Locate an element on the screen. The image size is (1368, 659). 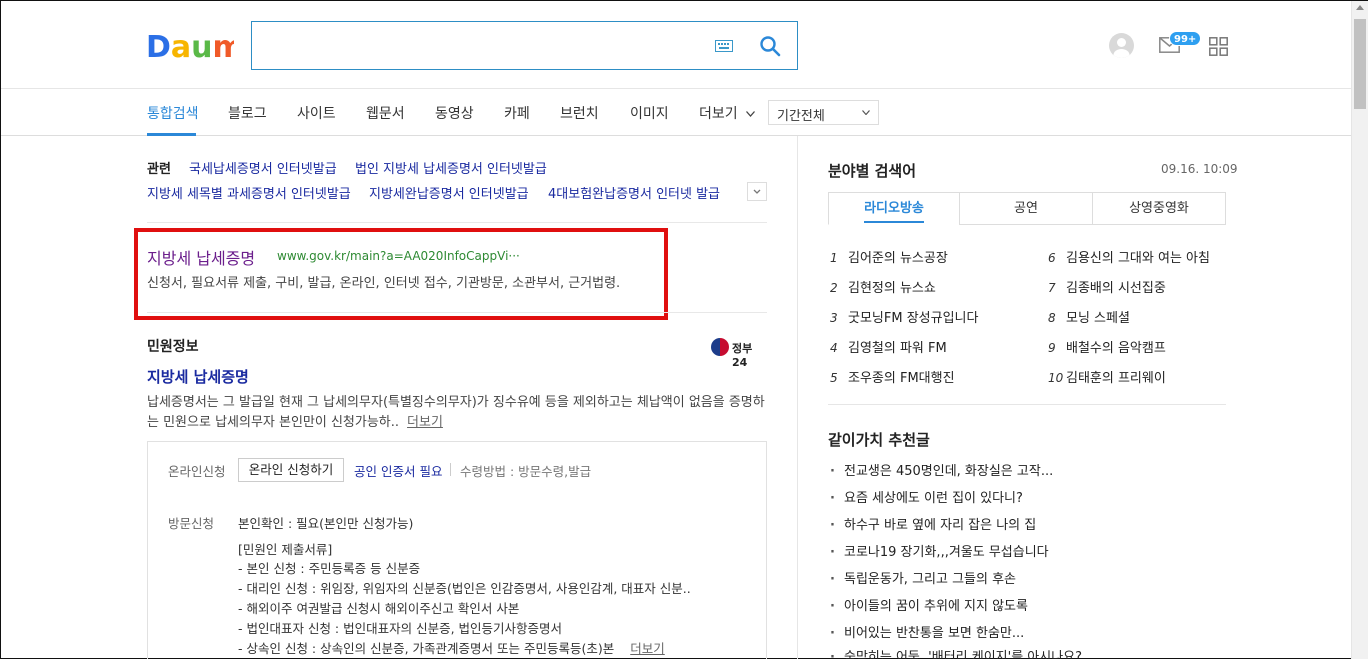
online-apply-button: 온라인 신청하기 is located at coordinates (291, 470).